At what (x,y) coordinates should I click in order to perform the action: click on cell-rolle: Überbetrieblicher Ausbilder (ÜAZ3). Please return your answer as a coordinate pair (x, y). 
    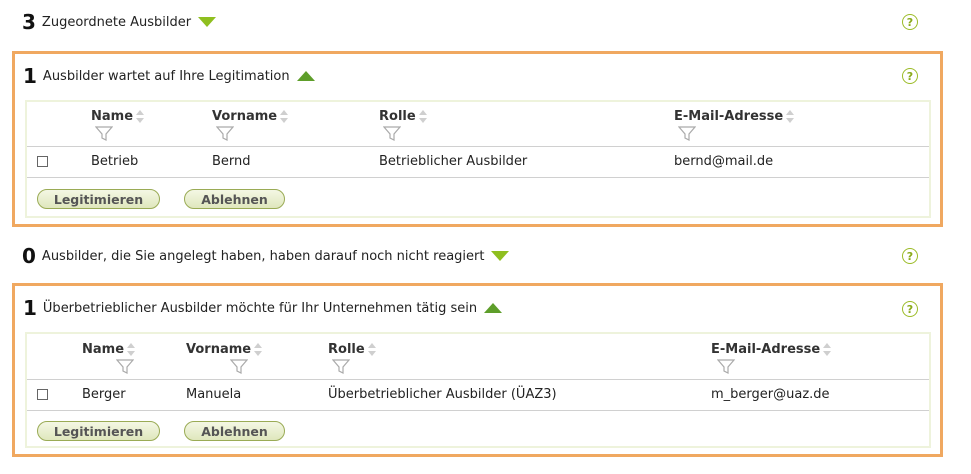
    Looking at the image, I should click on (442, 394).